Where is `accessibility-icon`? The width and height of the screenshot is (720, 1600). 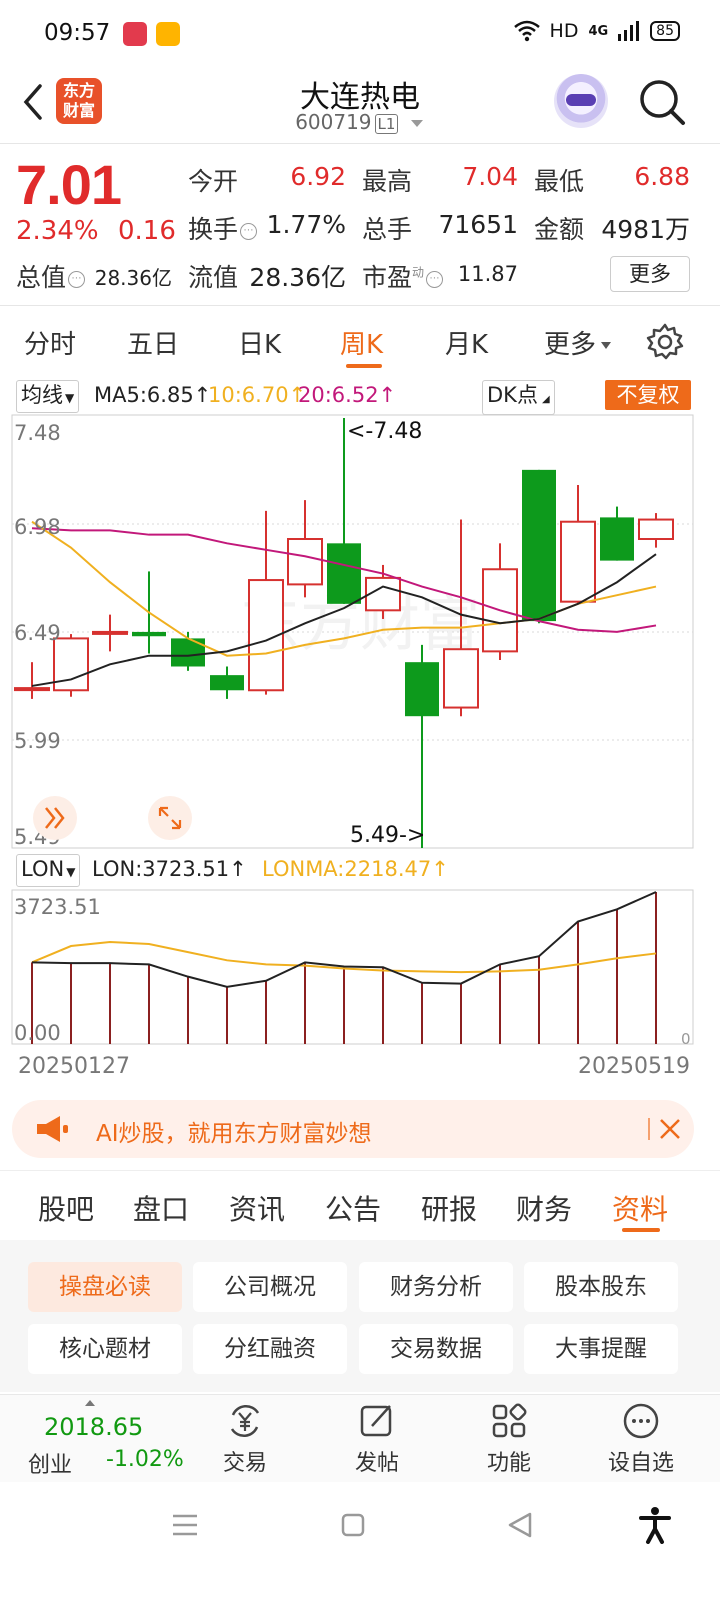
accessibility-icon is located at coordinates (655, 1525).